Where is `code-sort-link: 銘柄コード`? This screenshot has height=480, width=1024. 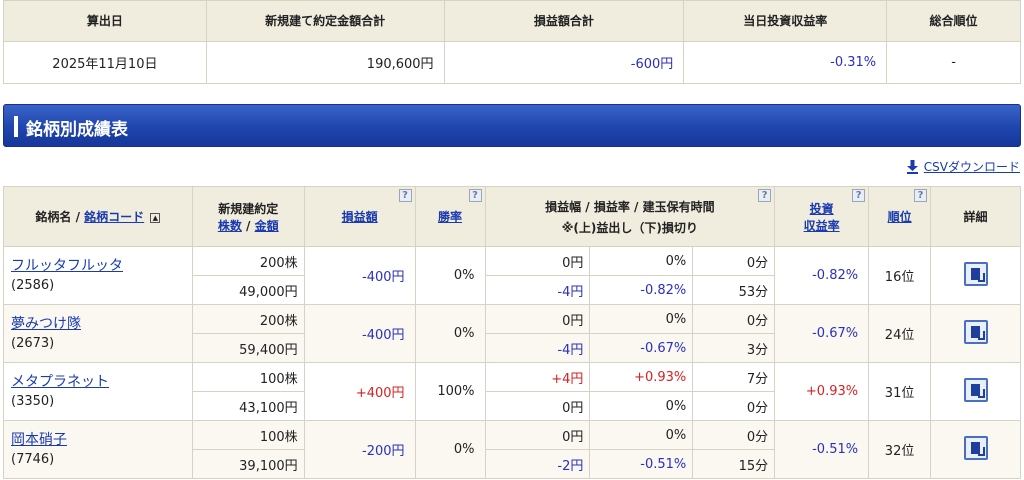 code-sort-link: 銘柄コード is located at coordinates (114, 217).